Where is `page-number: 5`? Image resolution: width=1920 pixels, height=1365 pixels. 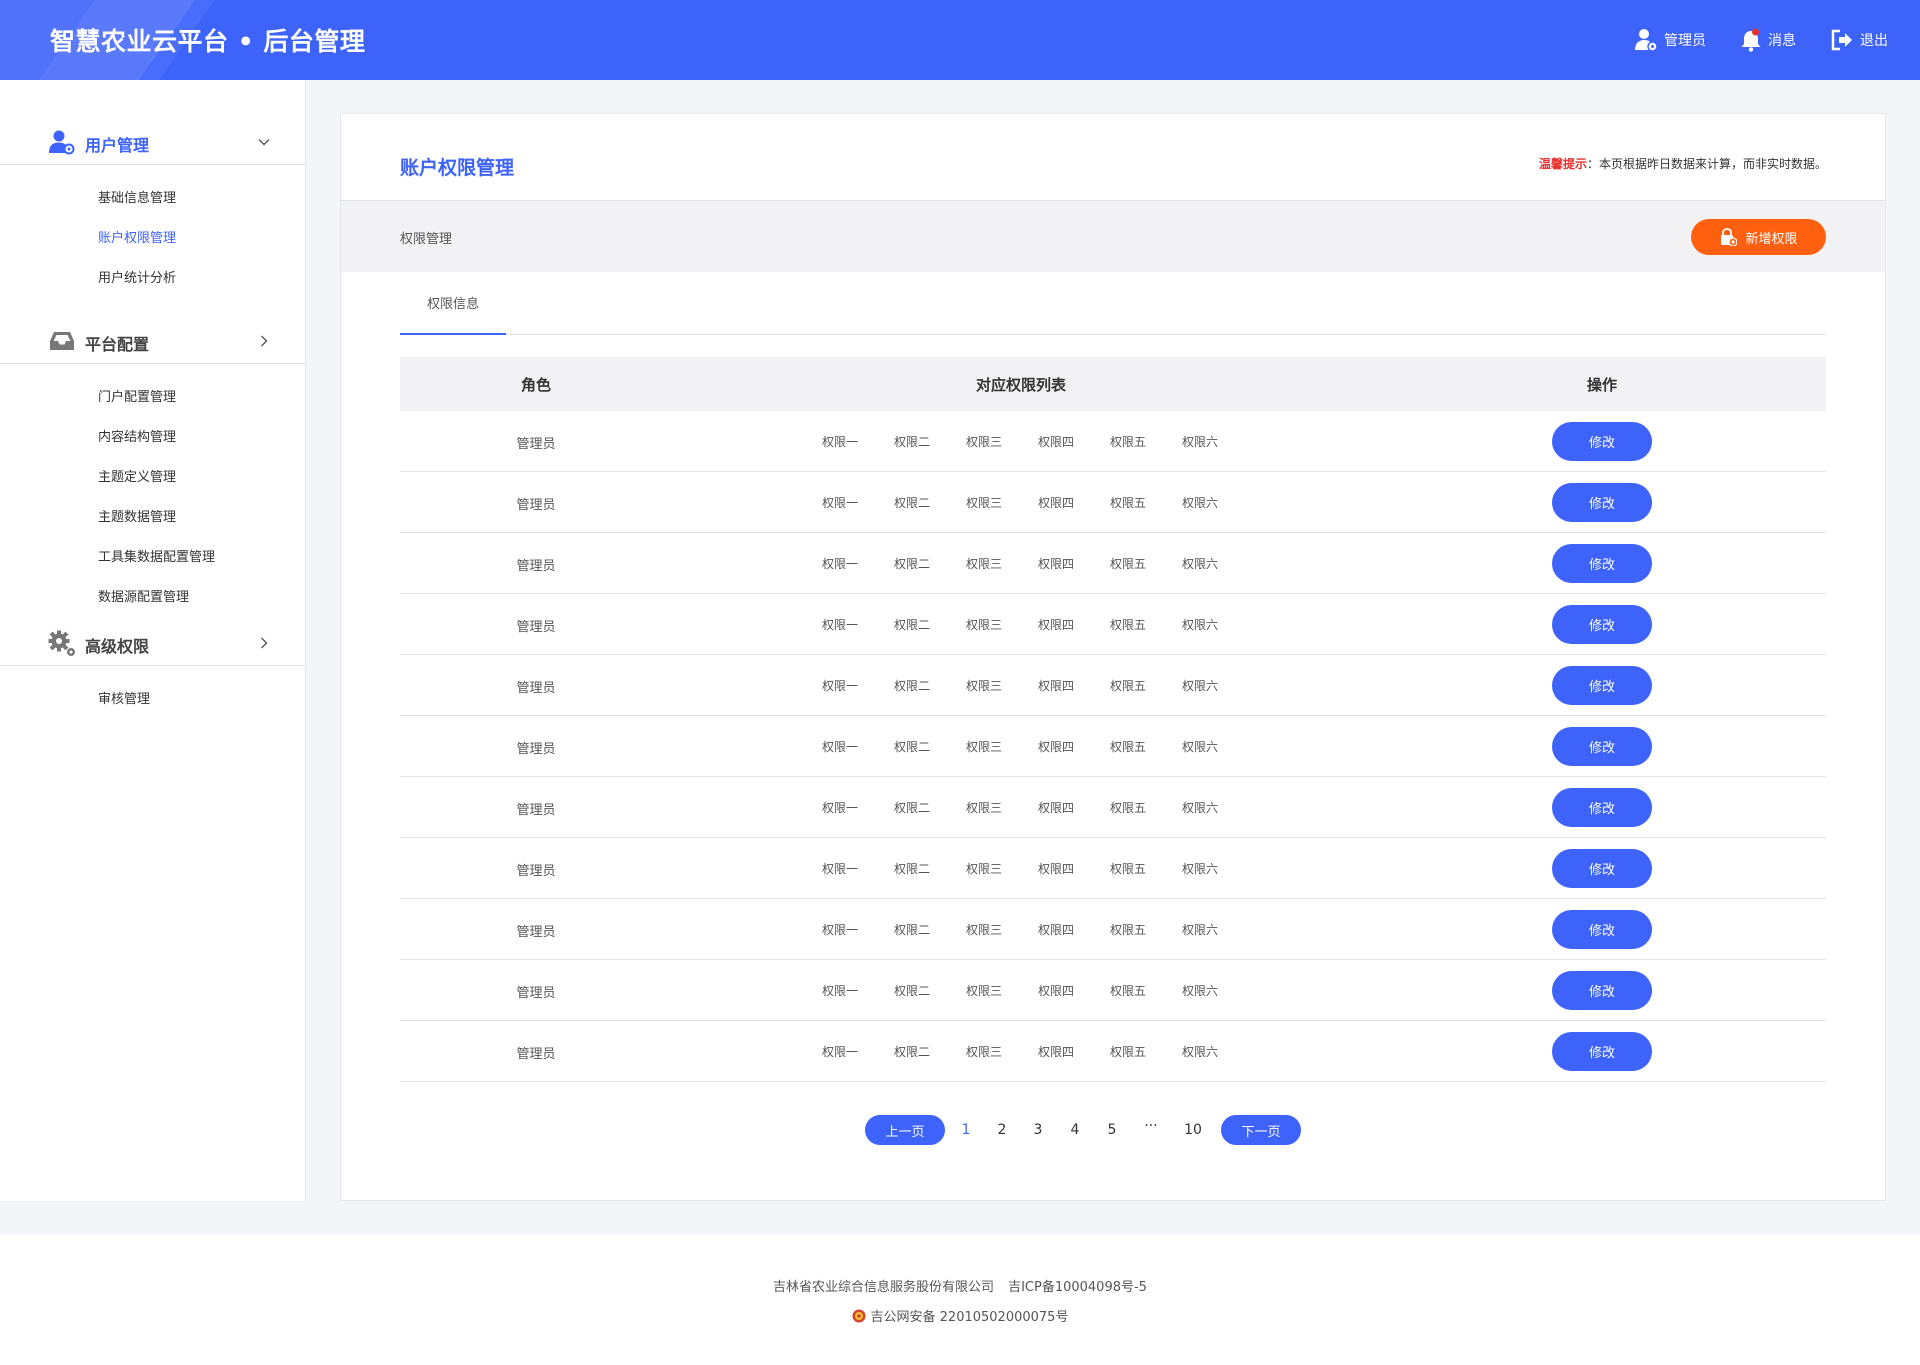 page-number: 5 is located at coordinates (1112, 1130).